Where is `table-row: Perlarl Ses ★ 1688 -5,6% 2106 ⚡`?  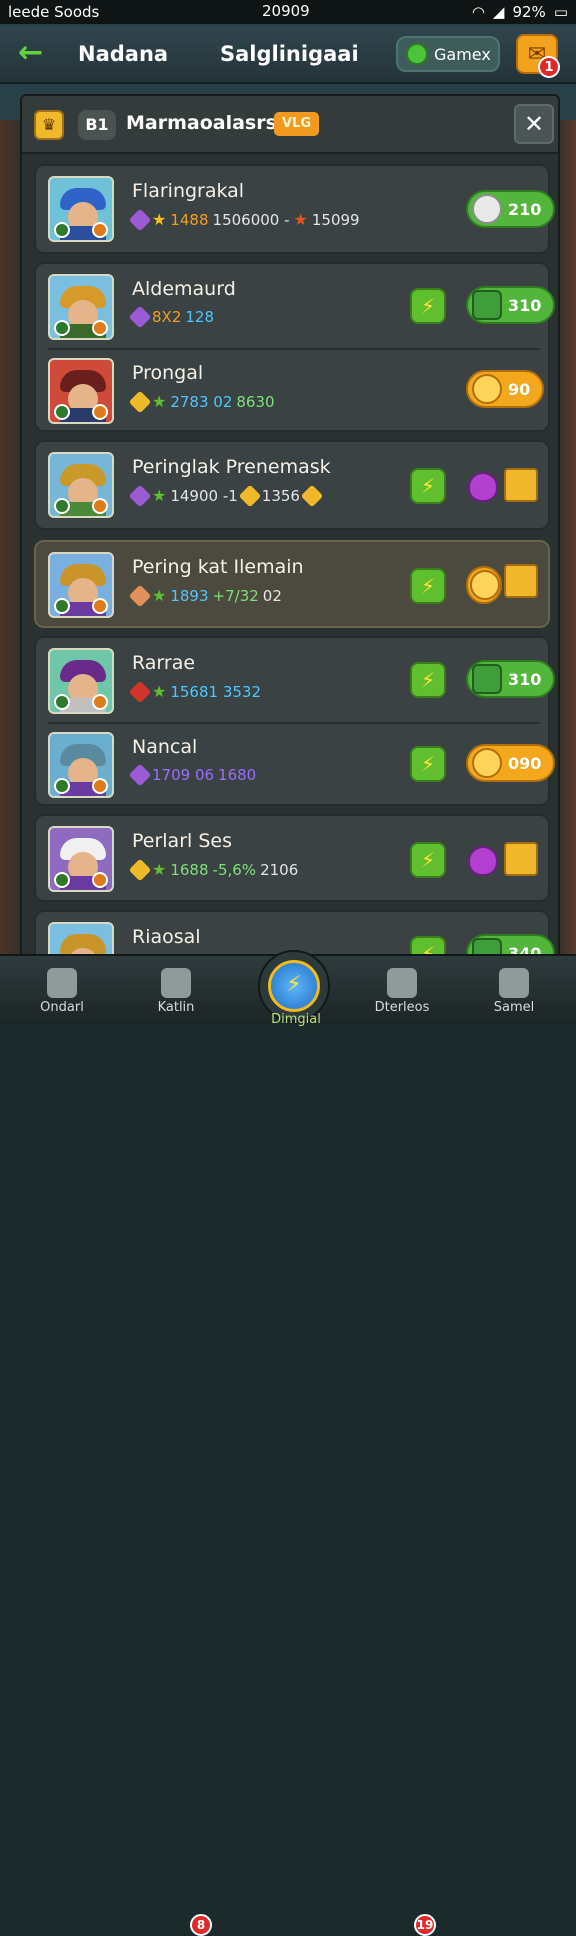 table-row: Perlarl Ses ★ 1688 -5,6% 2106 ⚡ is located at coordinates (292, 859).